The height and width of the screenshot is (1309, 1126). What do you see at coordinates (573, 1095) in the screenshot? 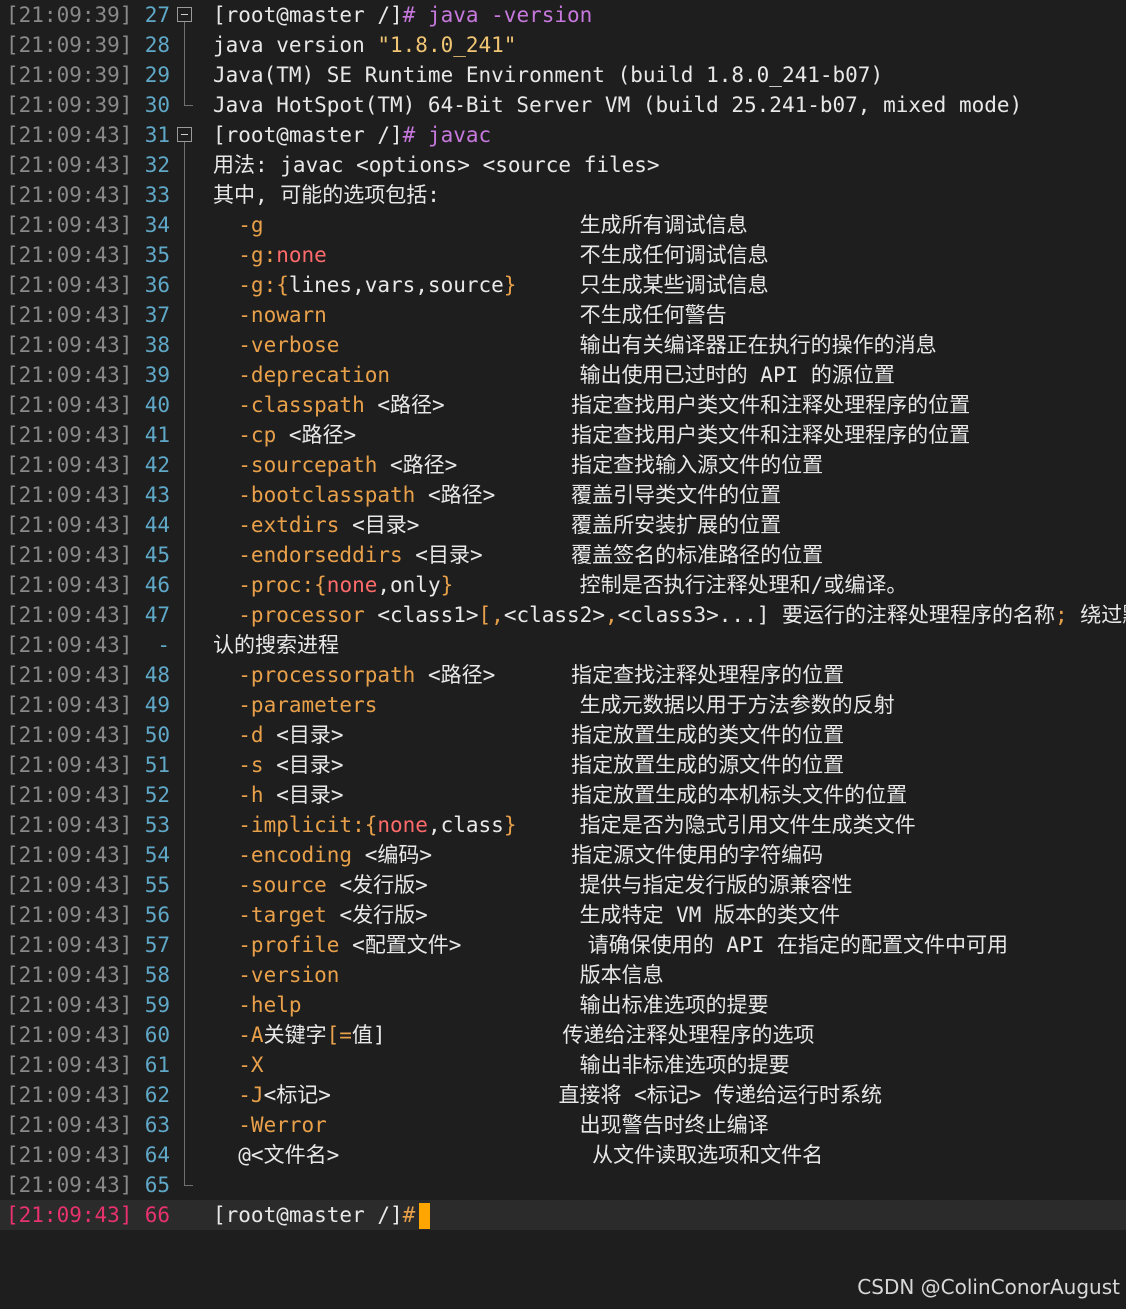
I see `text-segment: <标记> 直接将 <标记> 传递给运行时系统` at bounding box center [573, 1095].